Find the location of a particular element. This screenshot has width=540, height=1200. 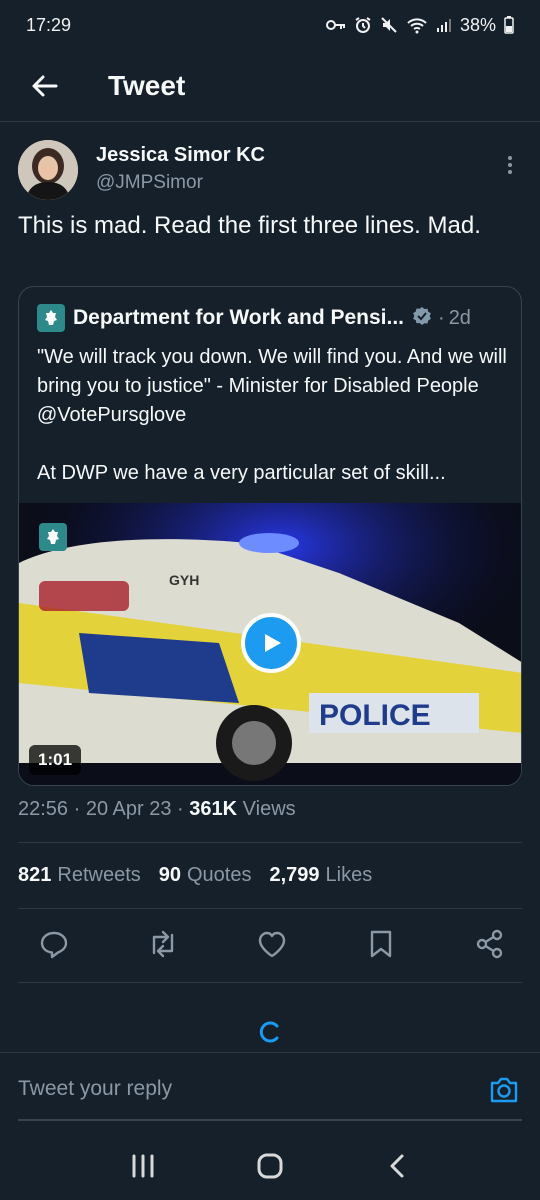

bookmark-button is located at coordinates (381, 944).